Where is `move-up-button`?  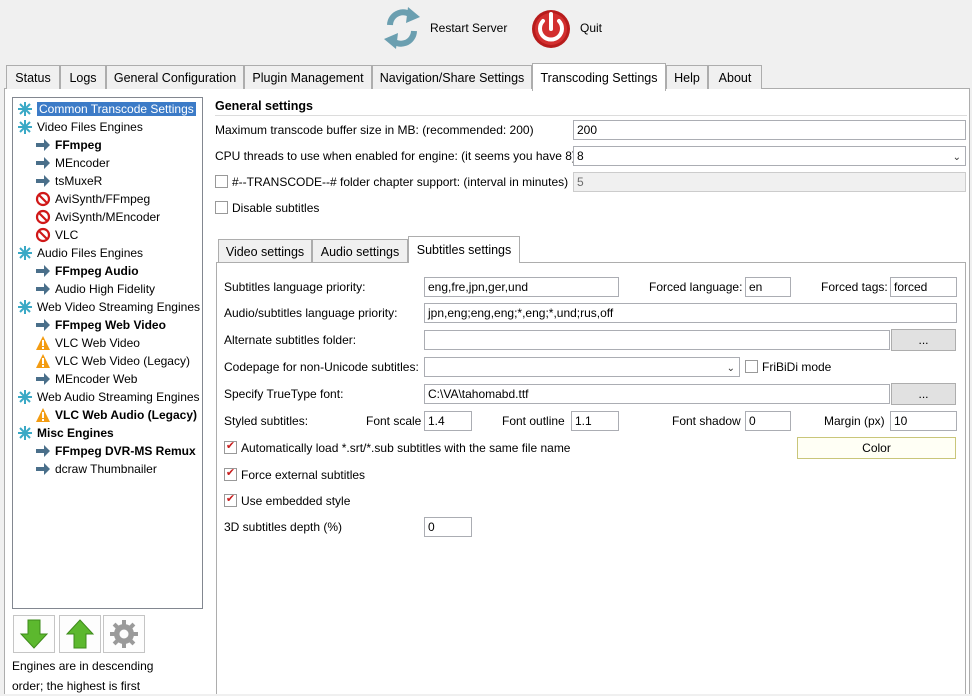 move-up-button is located at coordinates (80, 634).